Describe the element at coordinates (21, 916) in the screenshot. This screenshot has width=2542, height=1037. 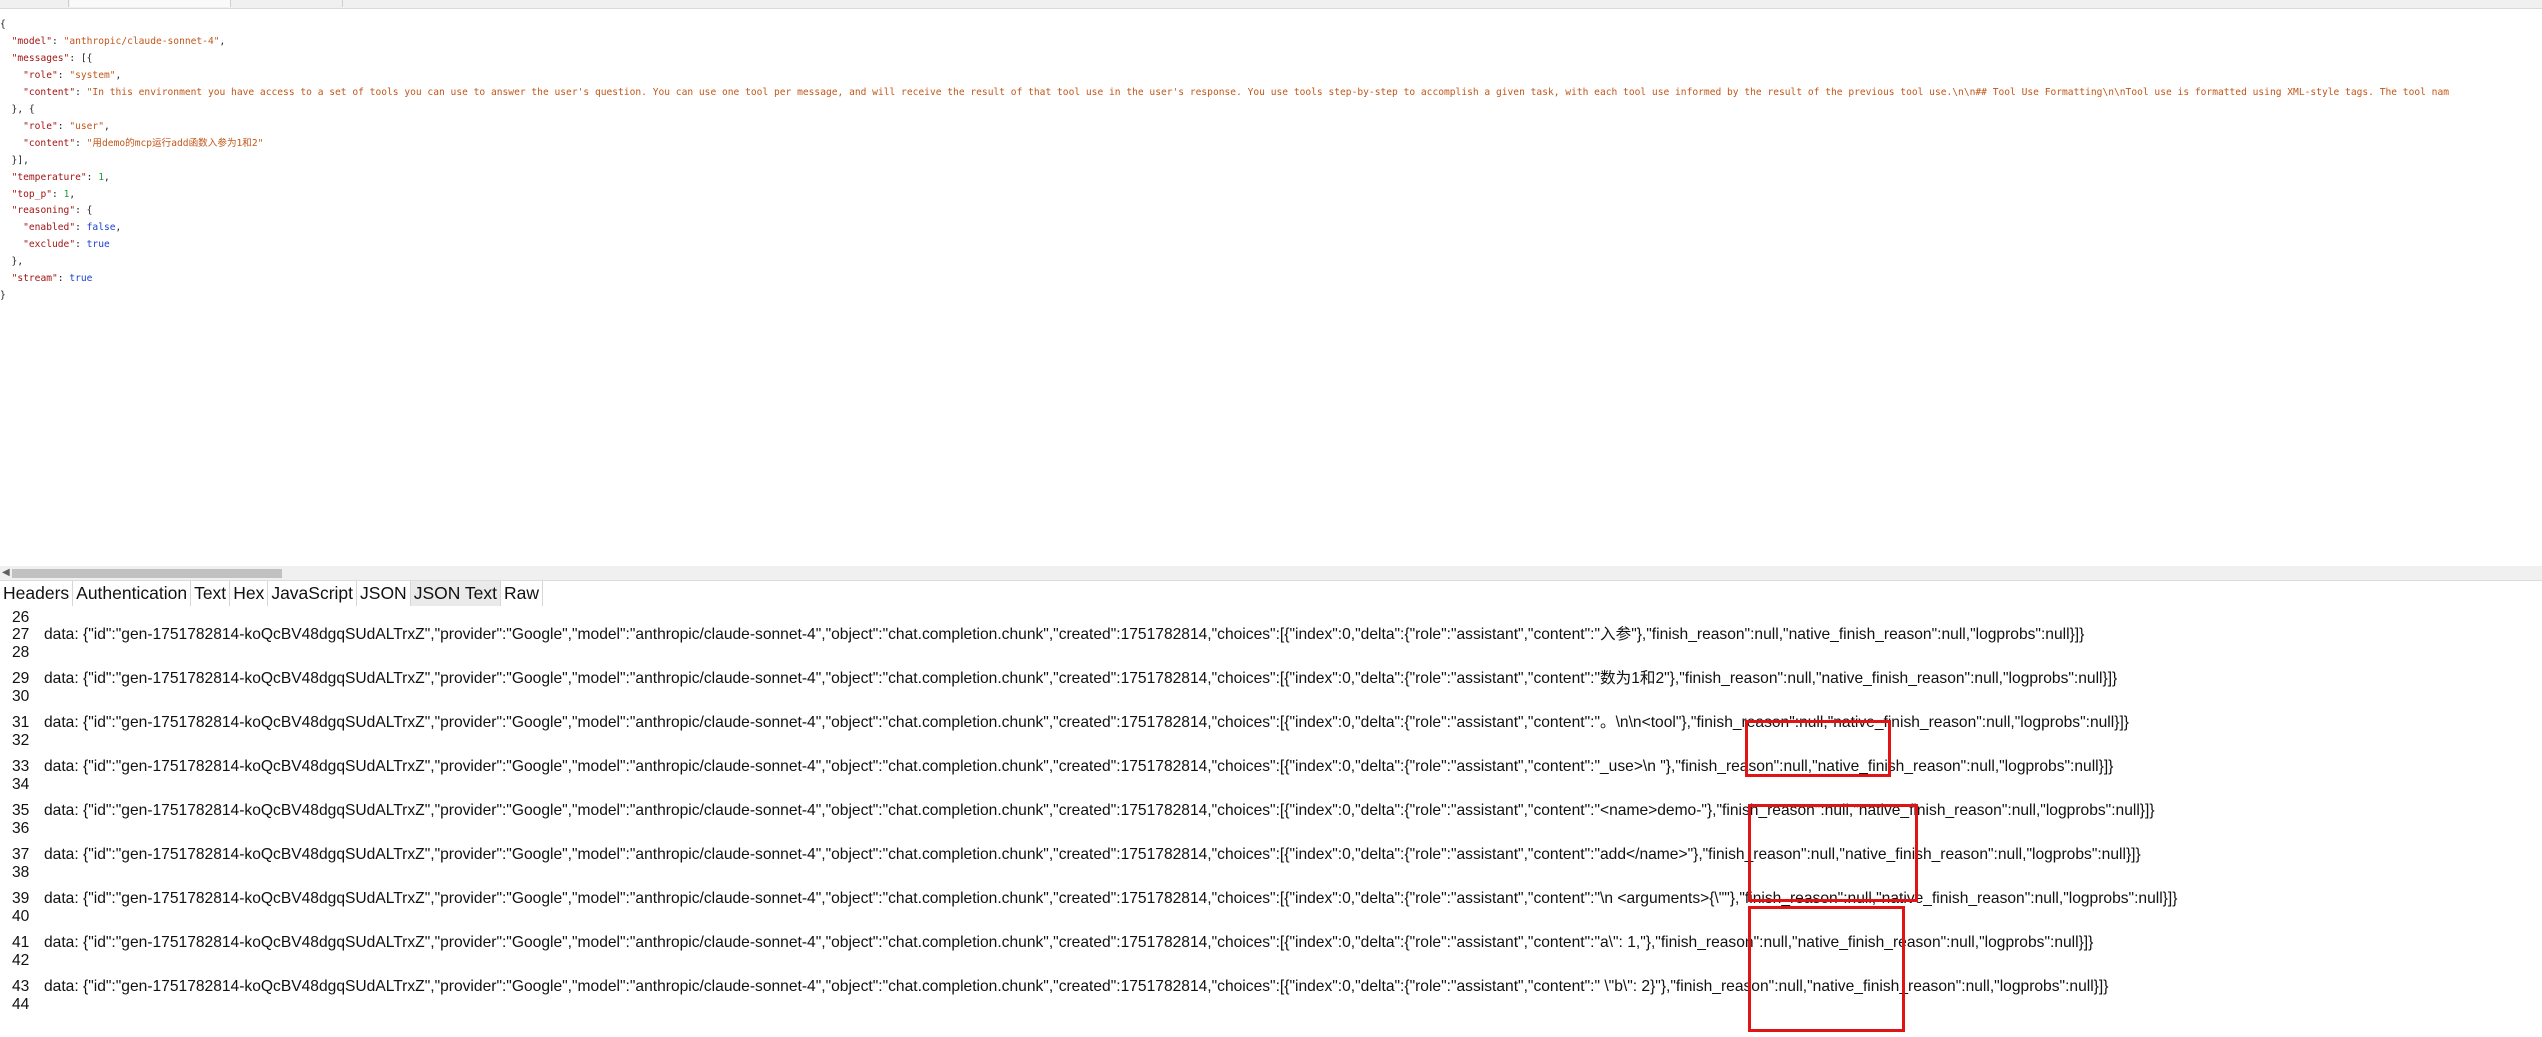
I see `line-number: 40` at that location.